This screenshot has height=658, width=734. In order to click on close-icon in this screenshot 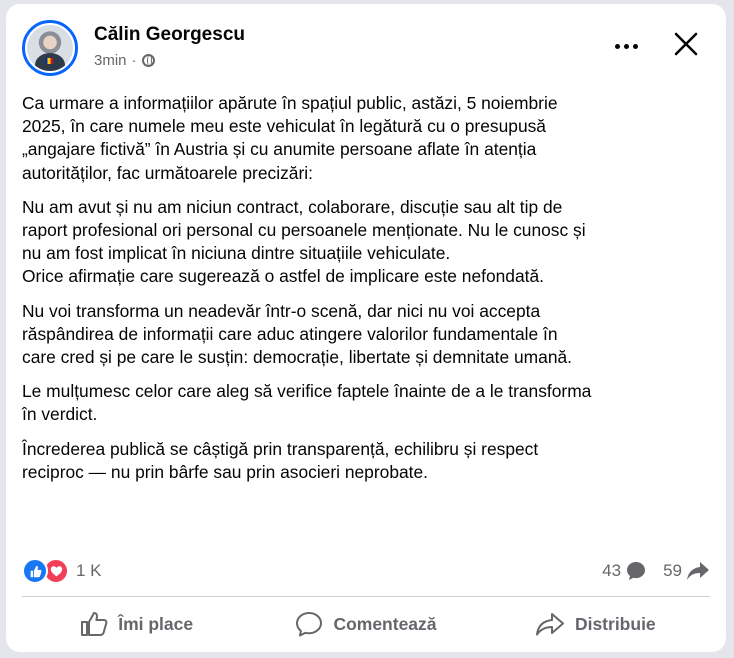, I will do `click(686, 44)`.